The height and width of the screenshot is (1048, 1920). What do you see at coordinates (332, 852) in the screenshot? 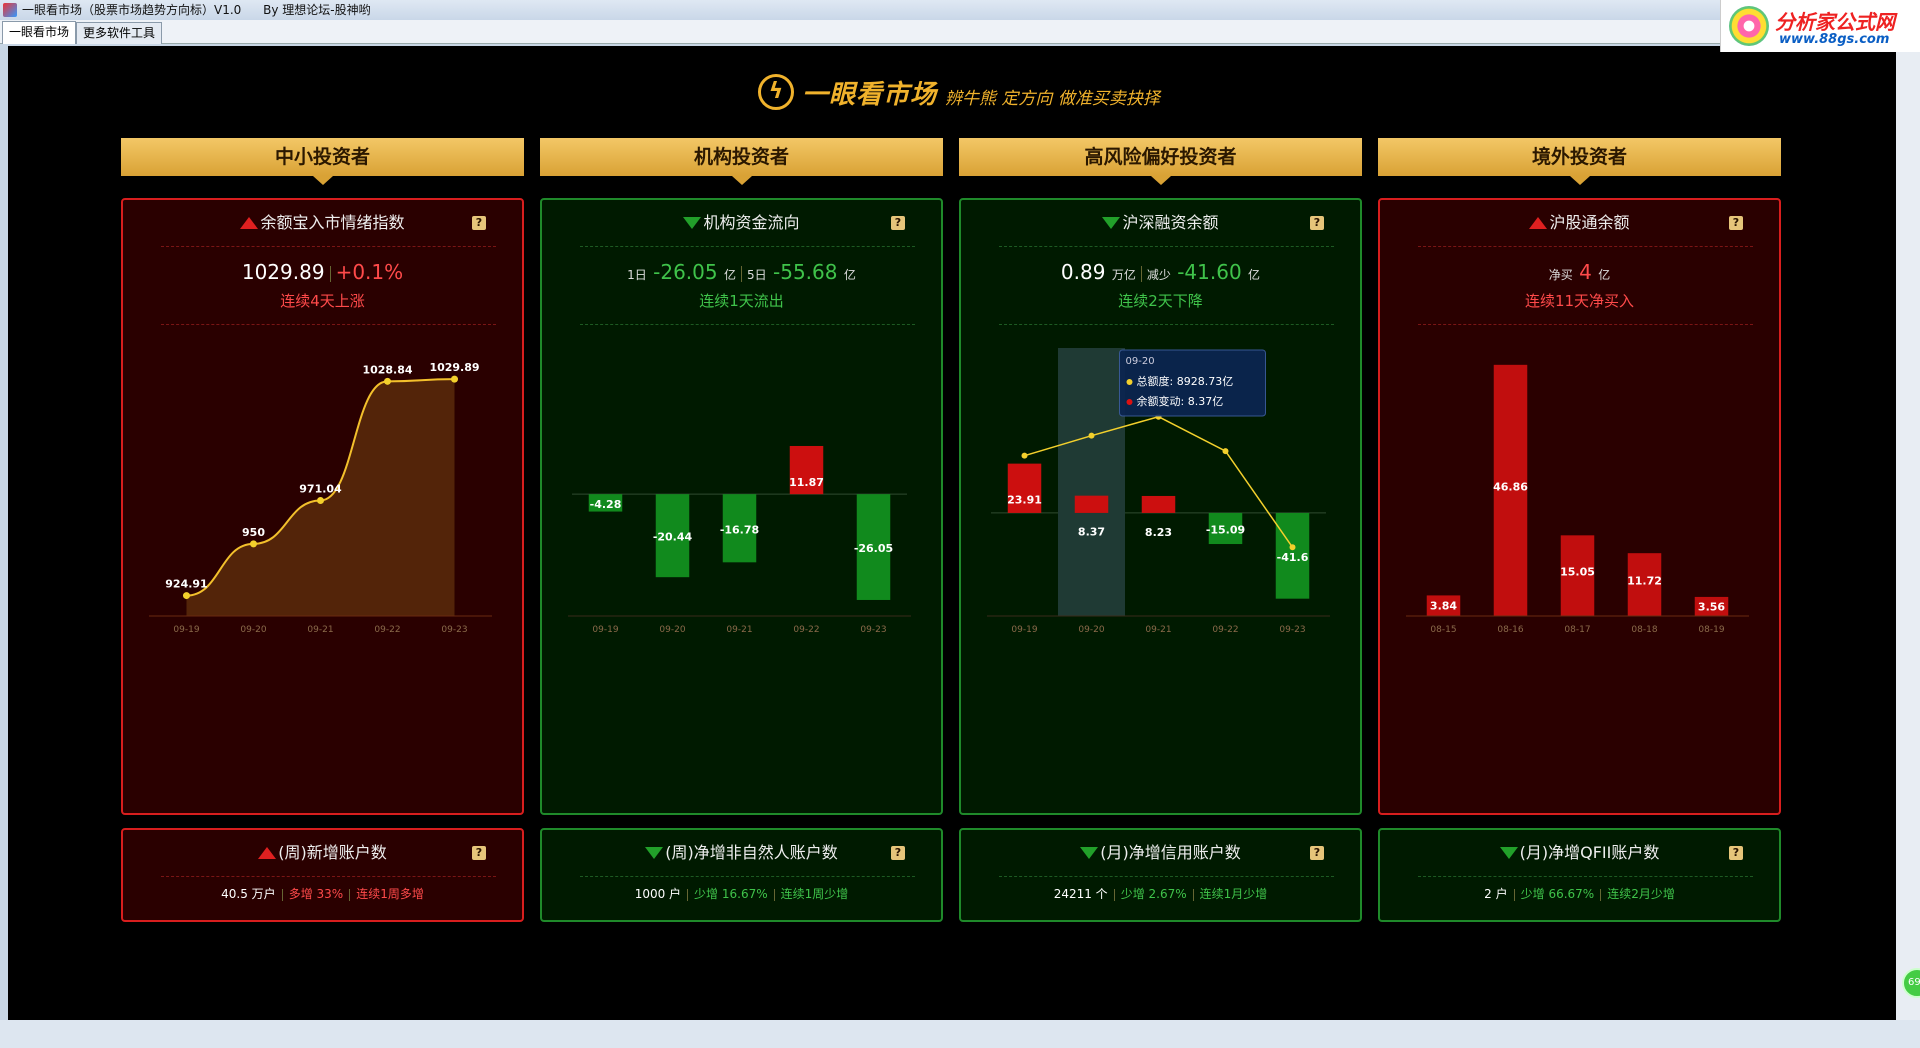
I see `card-title-label: (周)新增账户数` at bounding box center [332, 852].